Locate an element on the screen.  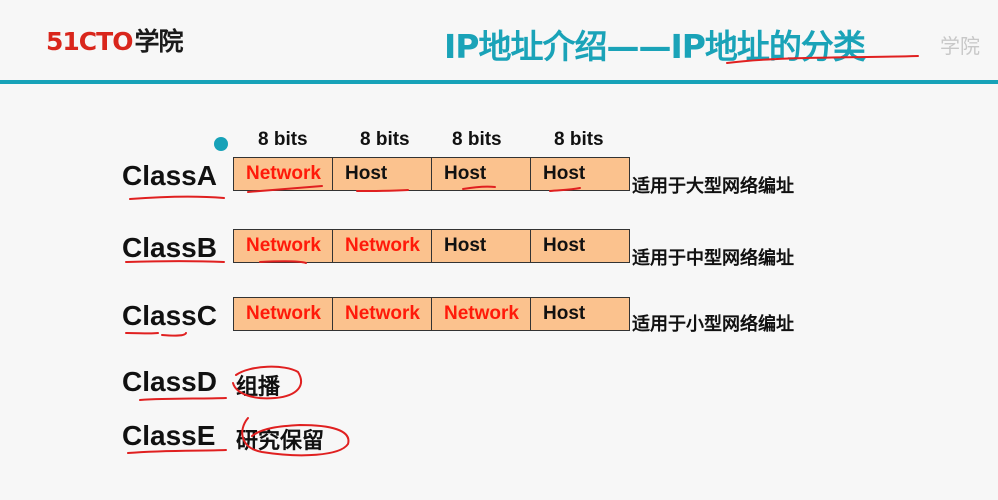
logo-text: 学院 is located at coordinates (158, 41).